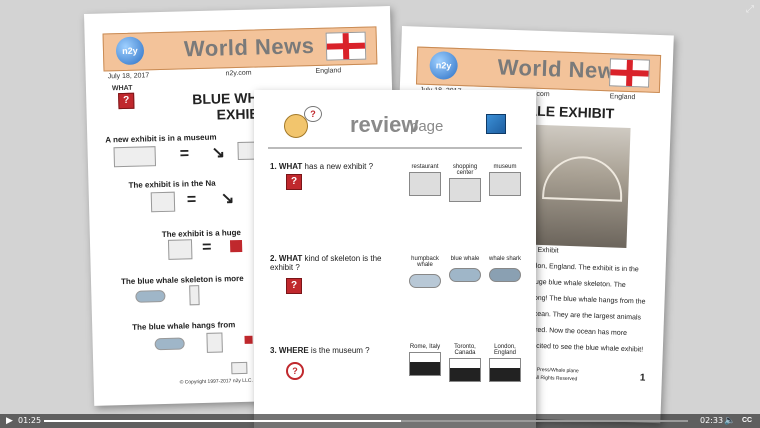  What do you see at coordinates (290, 258) in the screenshot?
I see `question-2-wh: WHAT` at bounding box center [290, 258].